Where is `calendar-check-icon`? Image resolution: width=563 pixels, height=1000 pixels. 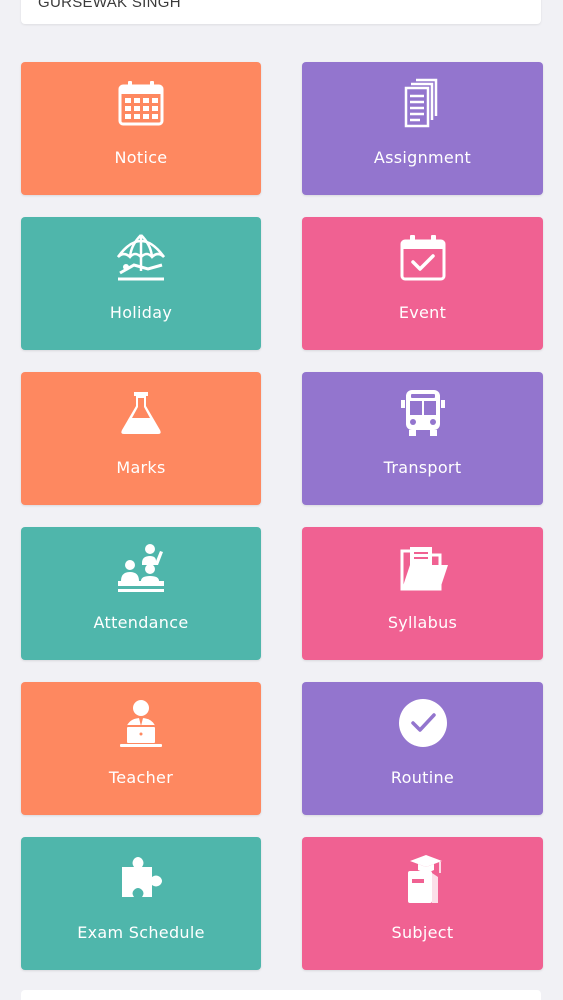
calendar-check-icon is located at coordinates (423, 258).